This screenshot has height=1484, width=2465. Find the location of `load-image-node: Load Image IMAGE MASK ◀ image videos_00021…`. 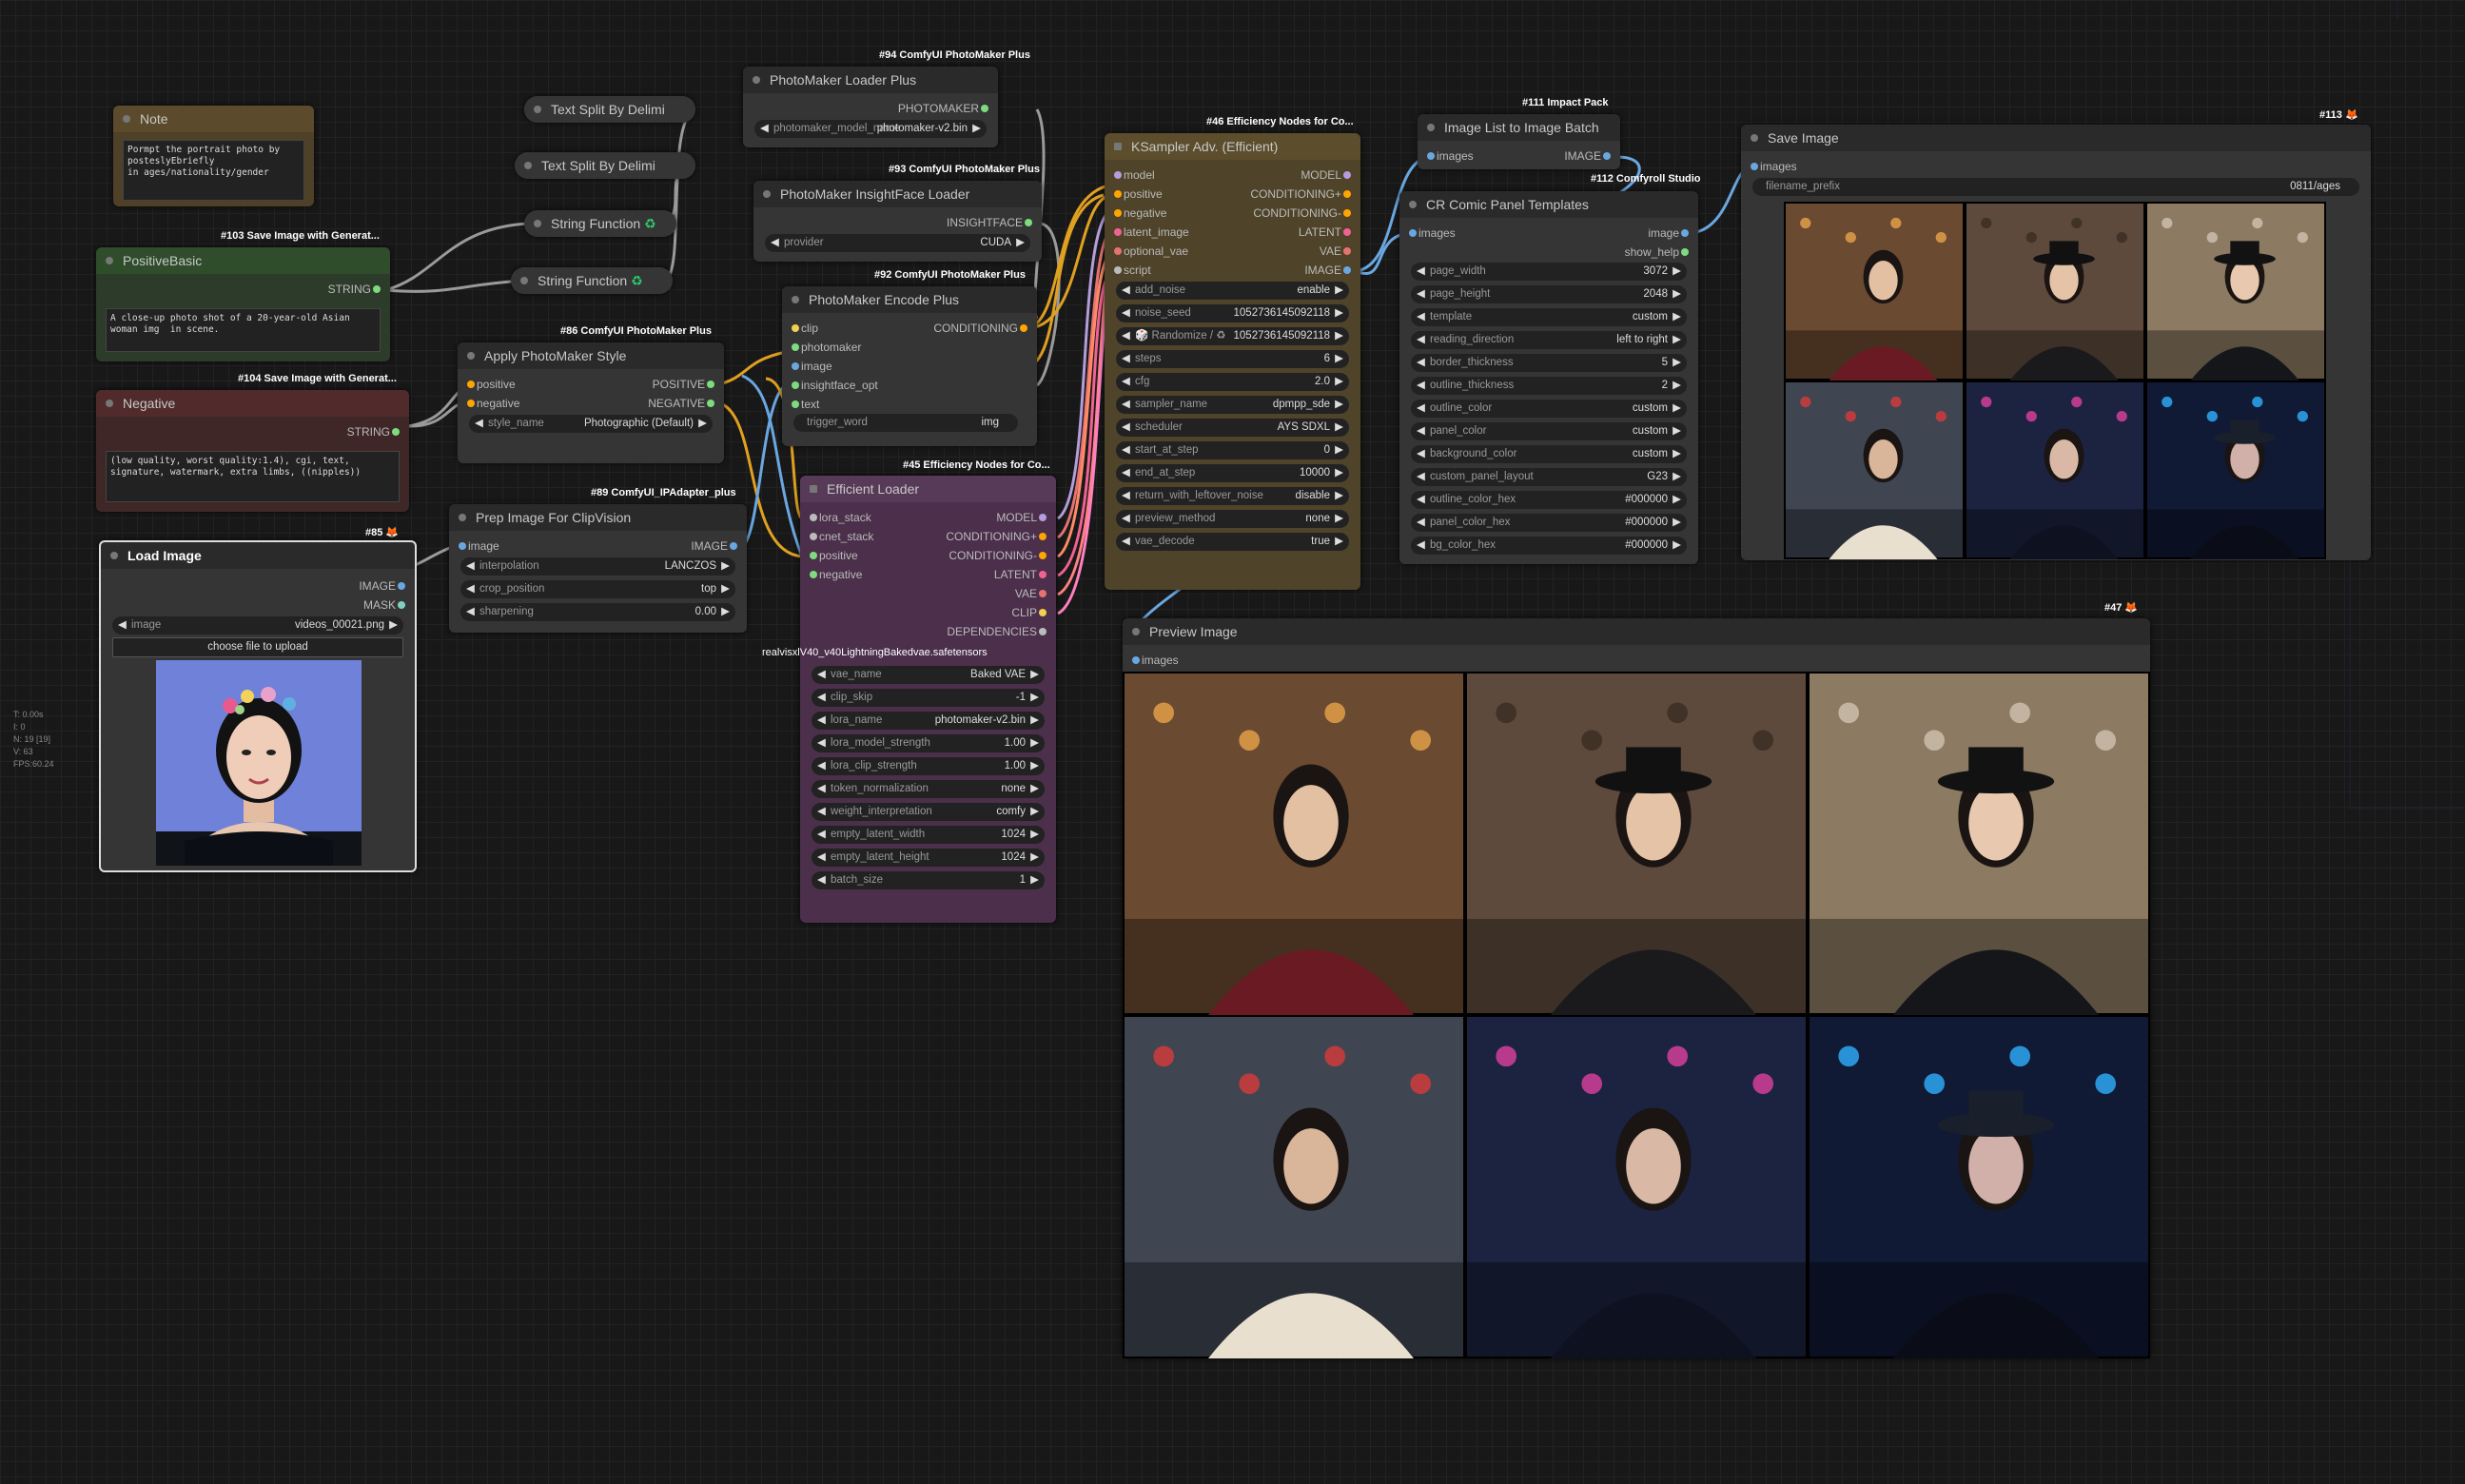

load-image-node: Load Image IMAGE MASK ◀ image videos_00021… is located at coordinates (258, 706).